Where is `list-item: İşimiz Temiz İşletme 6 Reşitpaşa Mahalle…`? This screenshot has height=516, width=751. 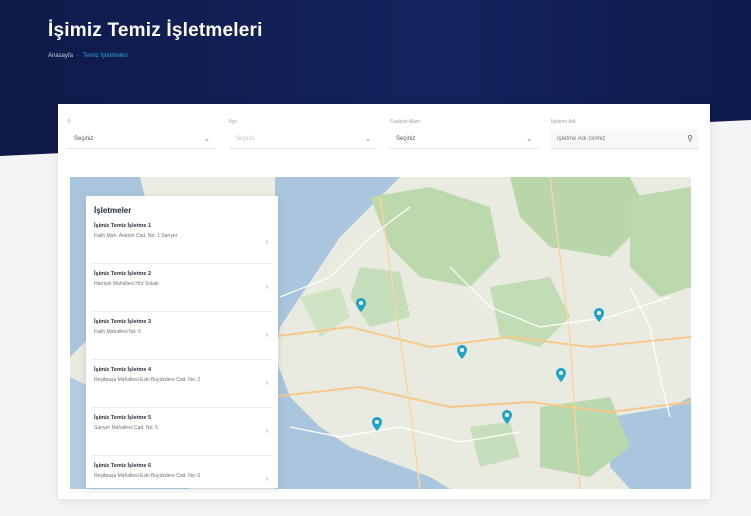
list-item: İşimiz Temiz İşletme 6 Reşitpaşa Mahalle… is located at coordinates (182, 480).